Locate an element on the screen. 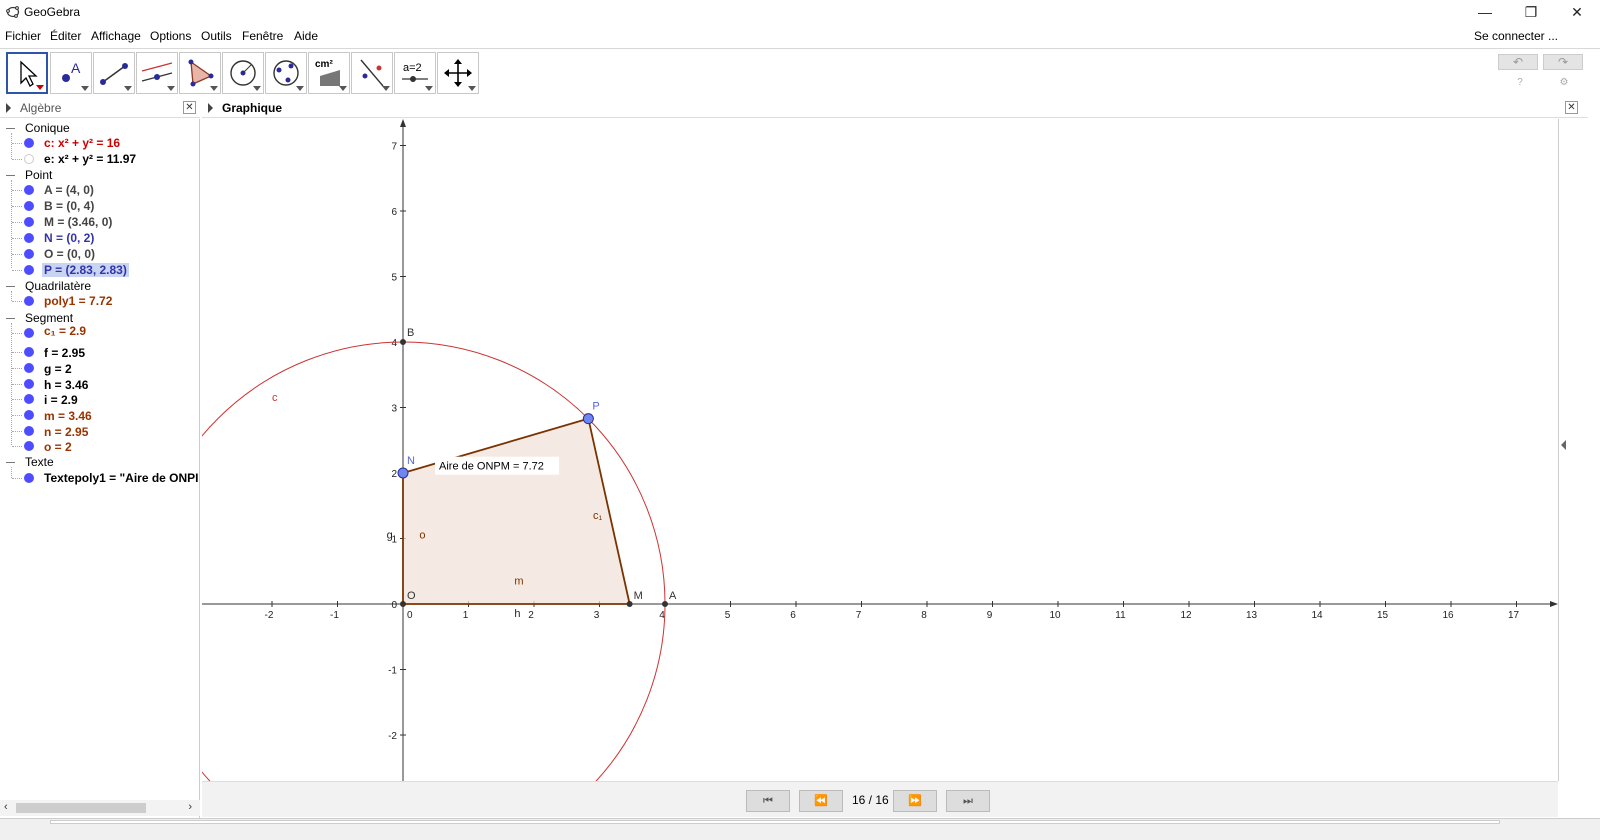  x-tick-label: 15 is located at coordinates (1383, 615).